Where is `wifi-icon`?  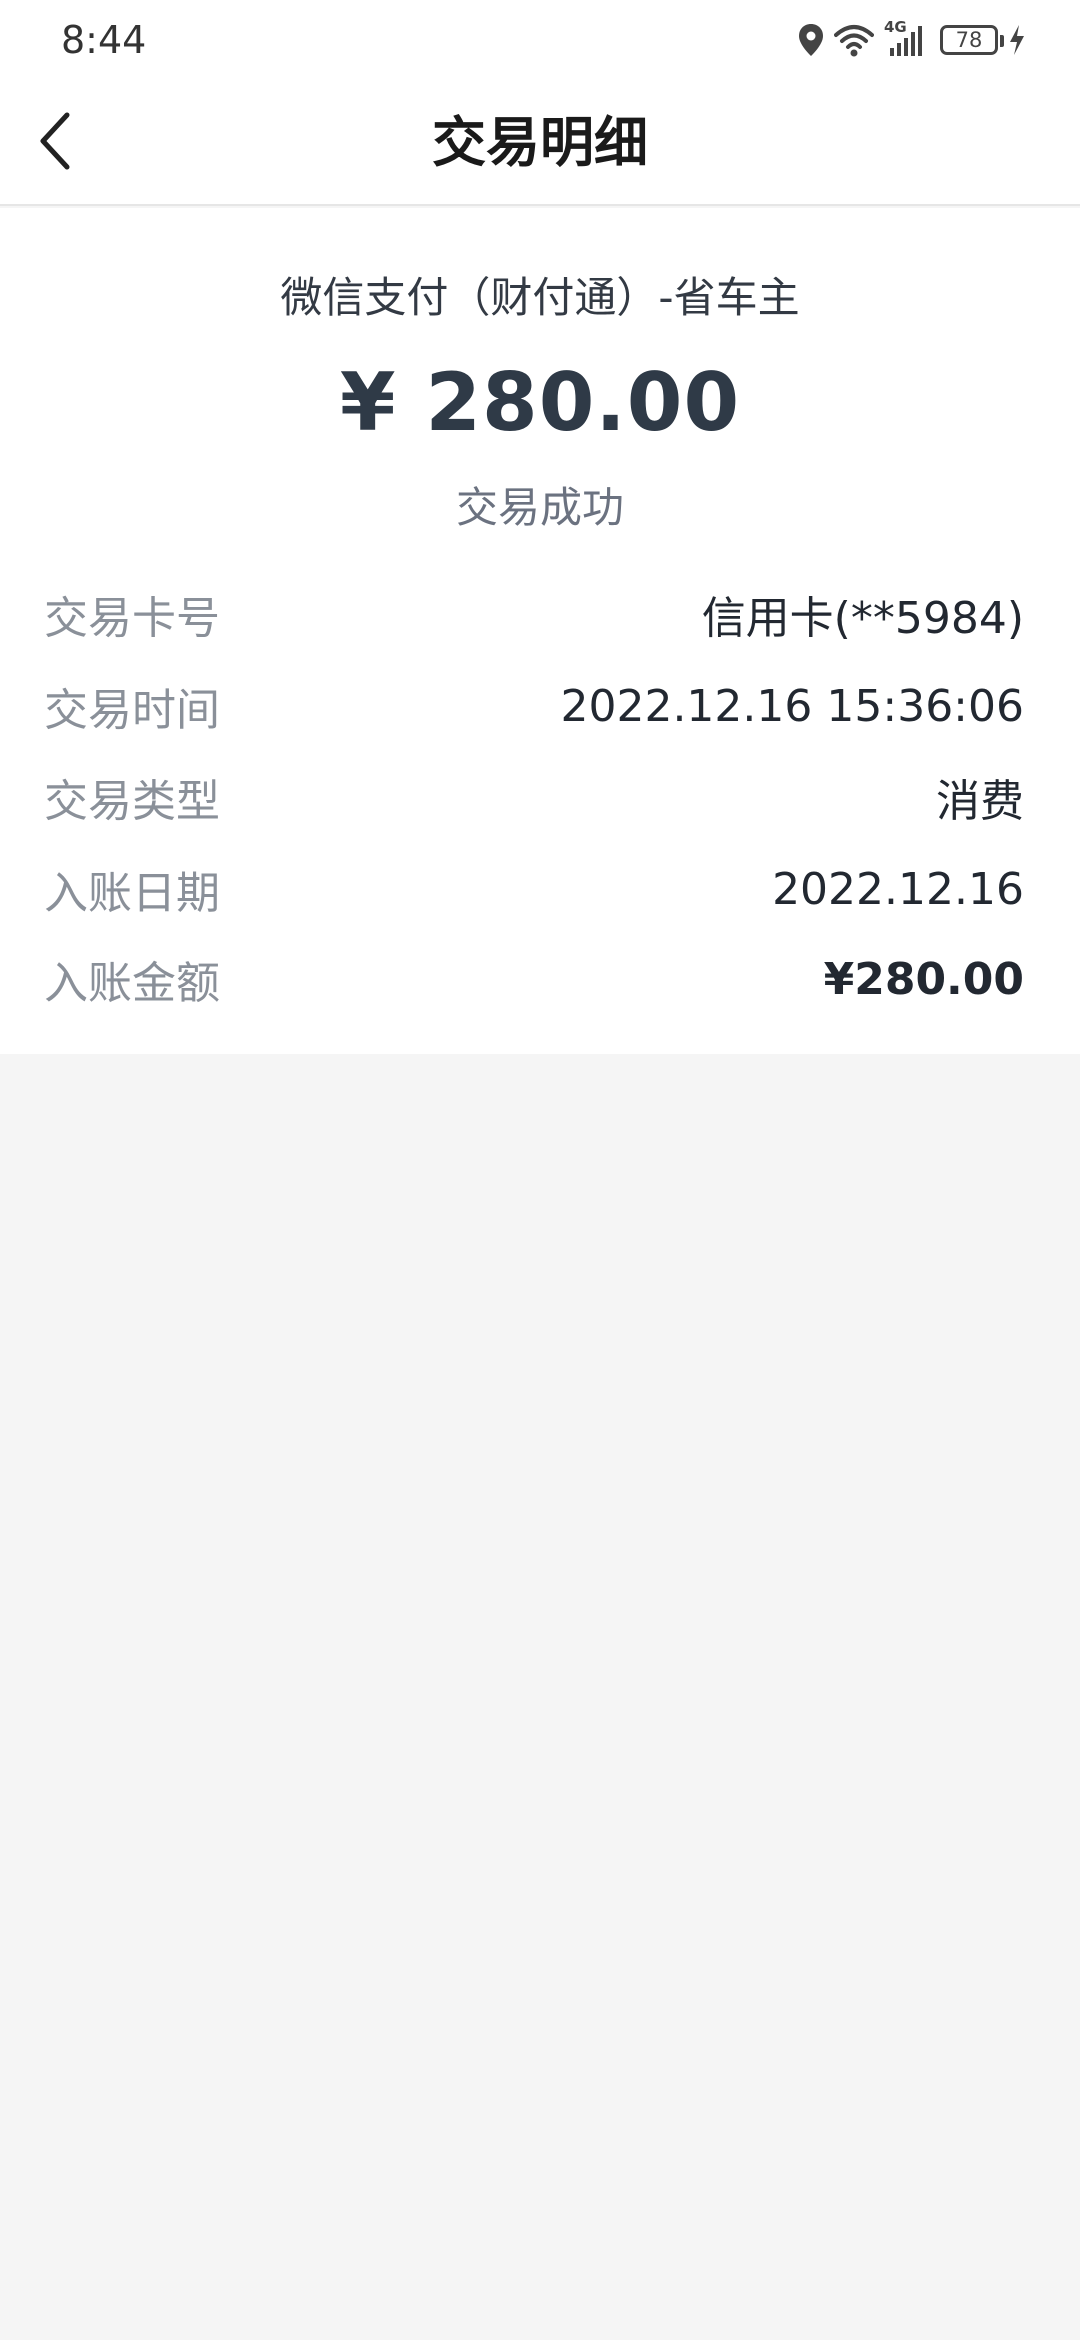 wifi-icon is located at coordinates (854, 40).